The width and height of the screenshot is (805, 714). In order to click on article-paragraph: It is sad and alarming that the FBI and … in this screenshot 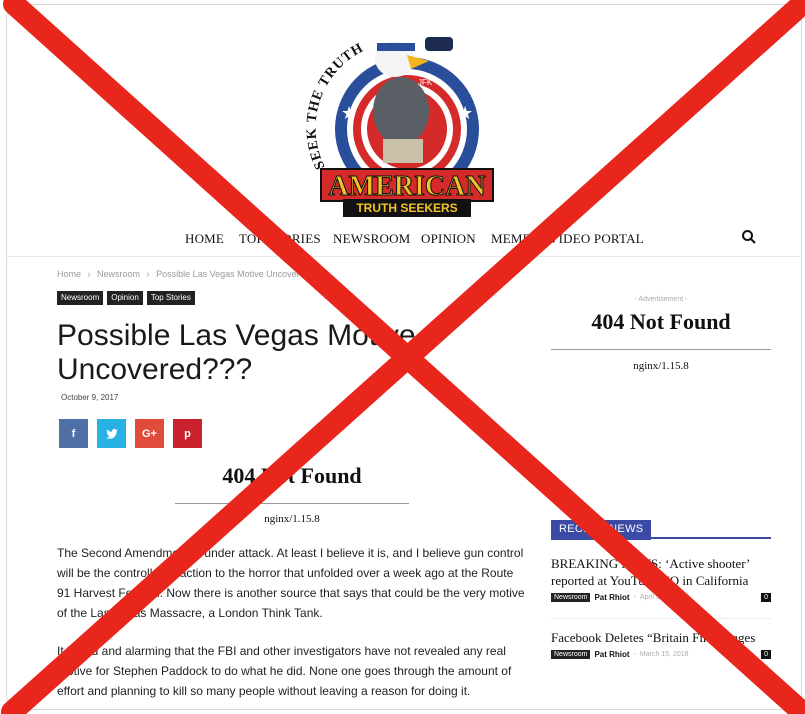, I will do `click(284, 671)`.